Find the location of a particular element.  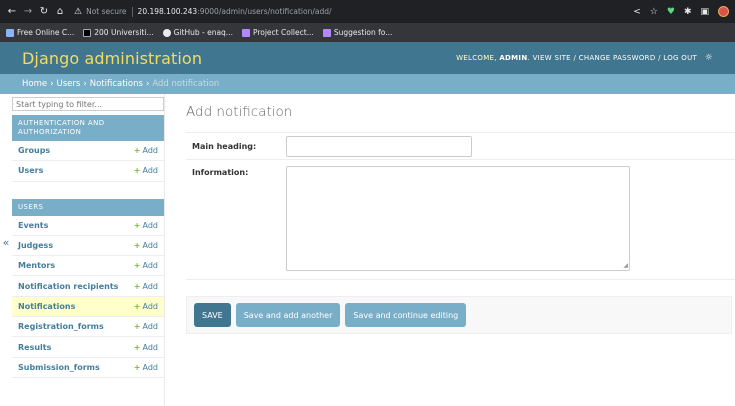

save-button: SAVE is located at coordinates (212, 315).